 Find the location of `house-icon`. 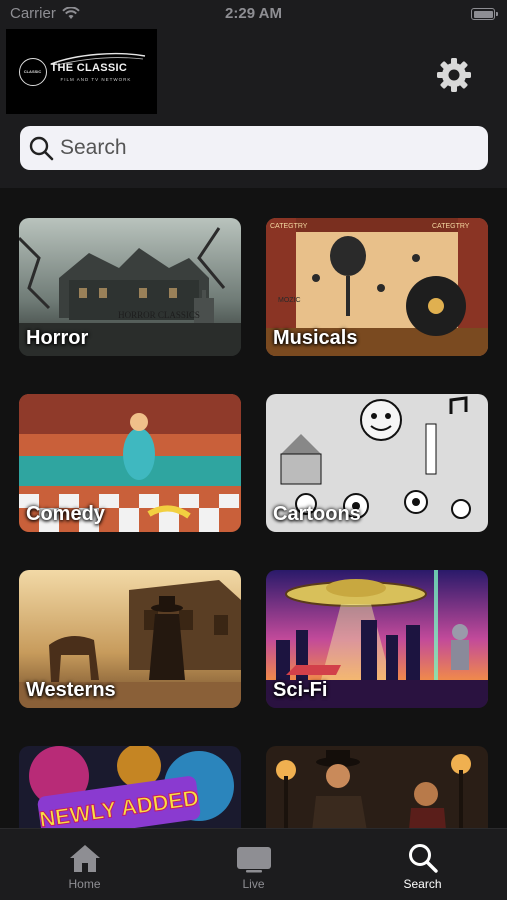

house-icon is located at coordinates (84, 858).